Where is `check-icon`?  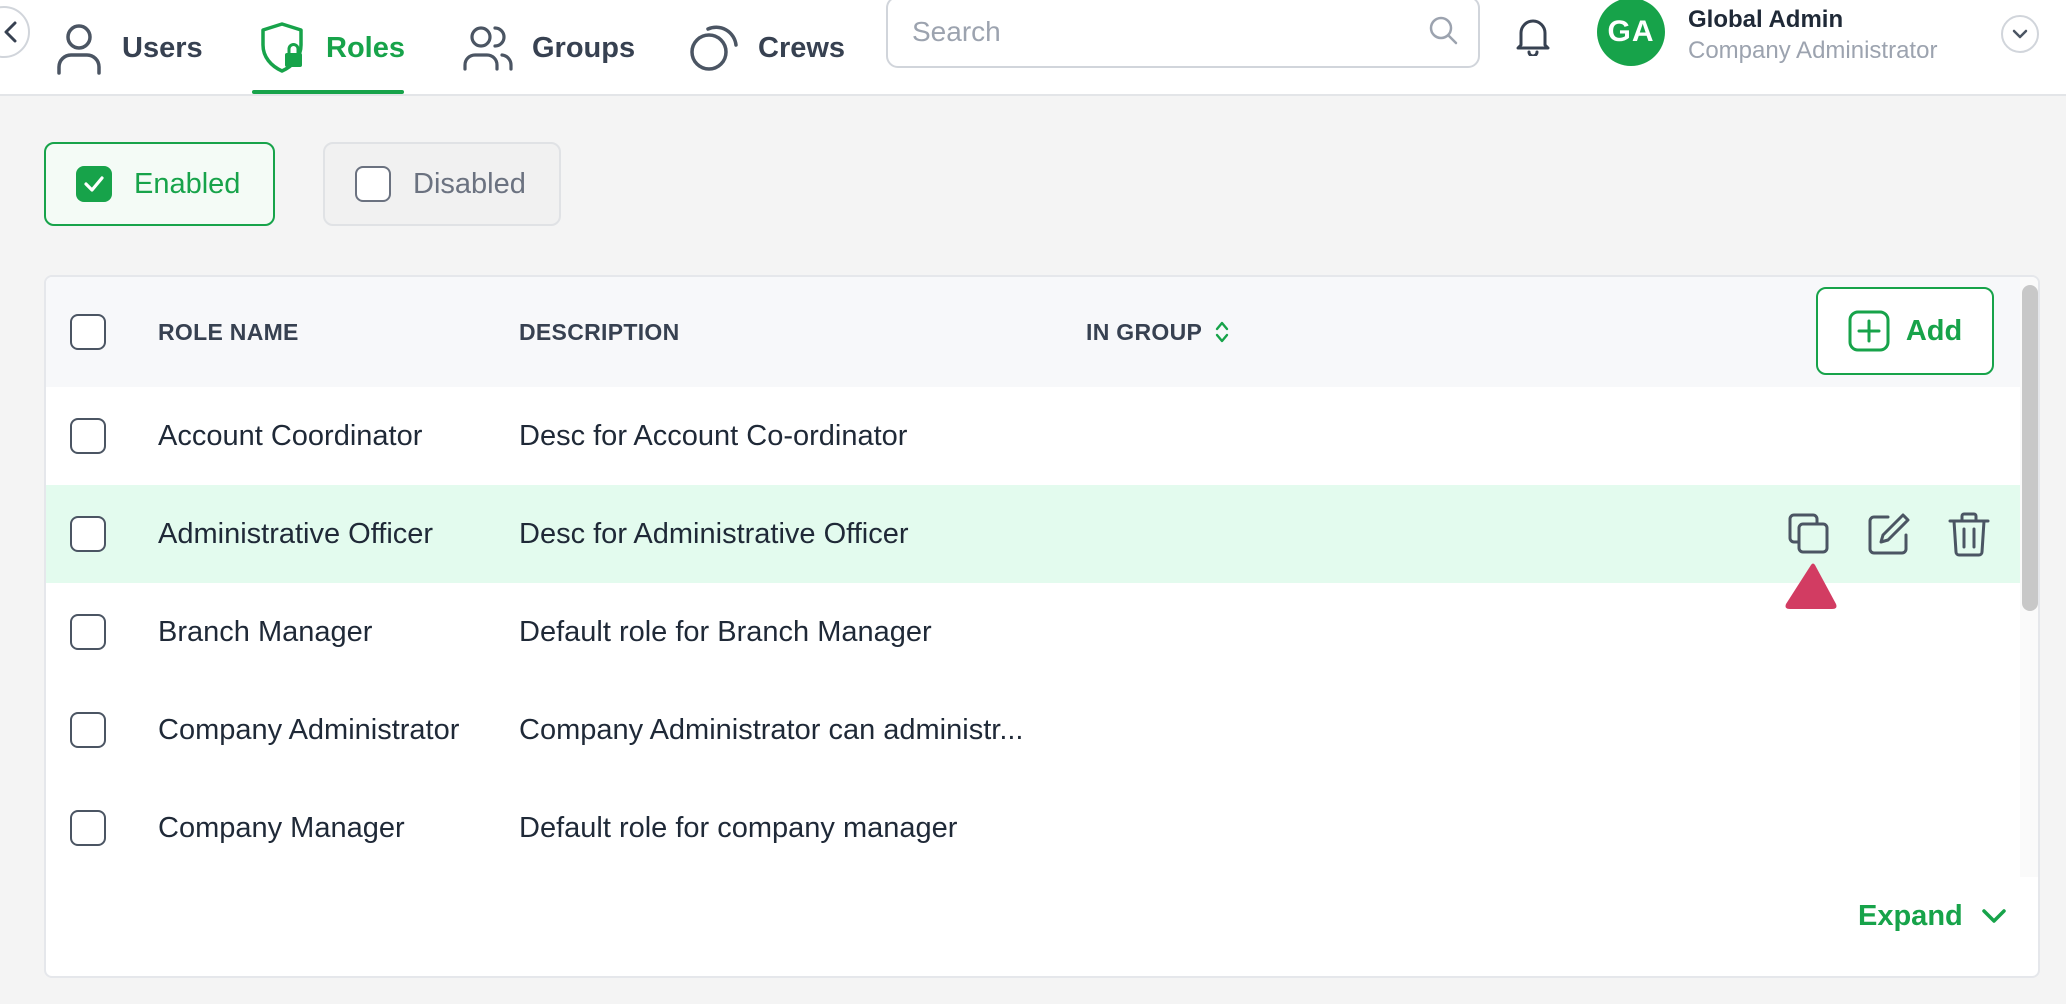
check-icon is located at coordinates (94, 184).